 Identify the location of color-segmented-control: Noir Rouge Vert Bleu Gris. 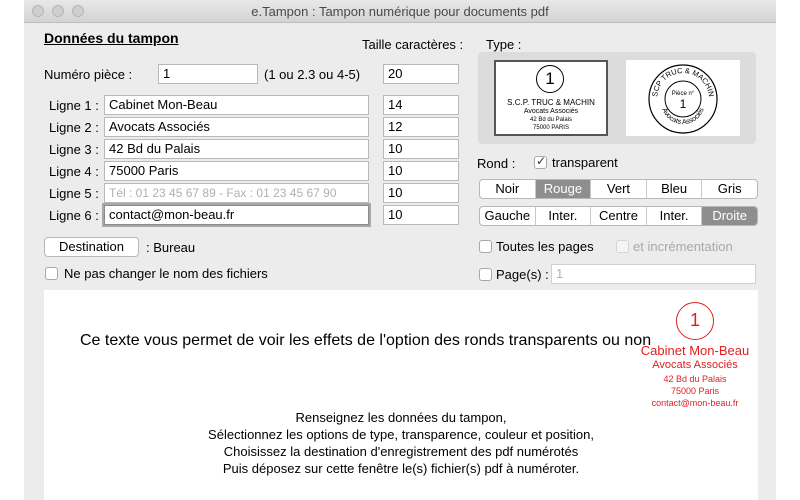
(618, 189).